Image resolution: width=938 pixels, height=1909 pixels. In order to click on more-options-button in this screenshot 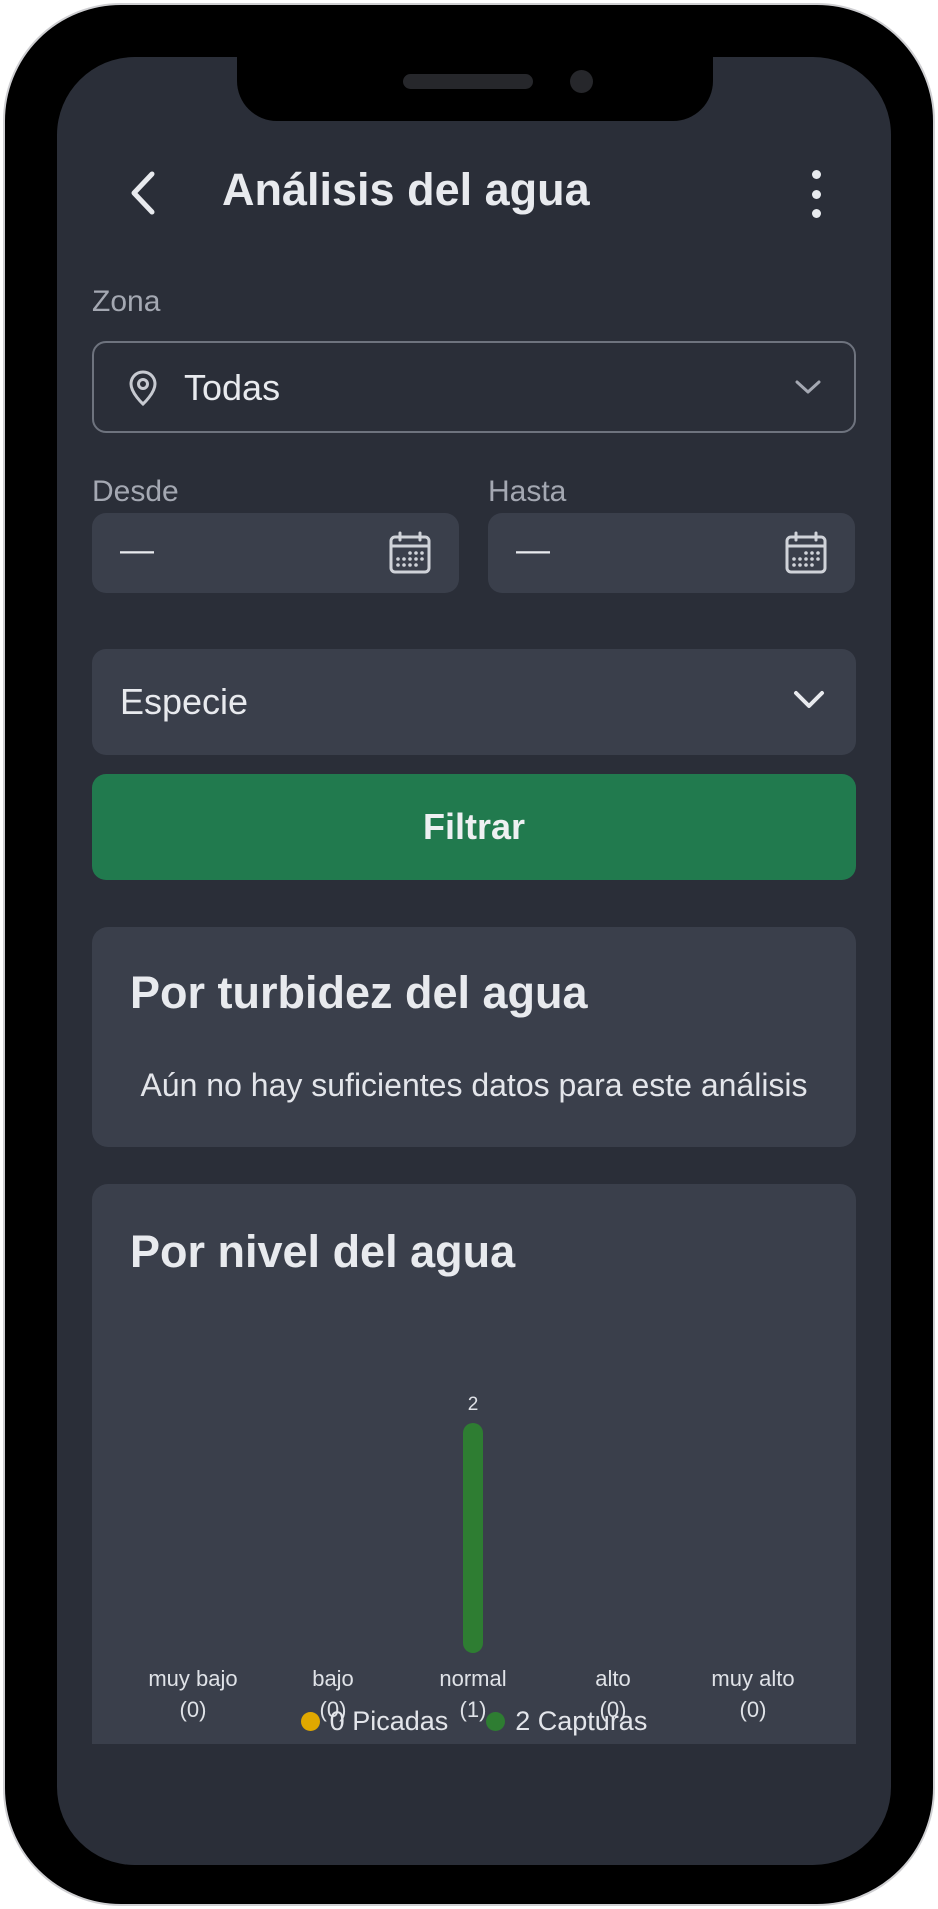, I will do `click(816, 194)`.